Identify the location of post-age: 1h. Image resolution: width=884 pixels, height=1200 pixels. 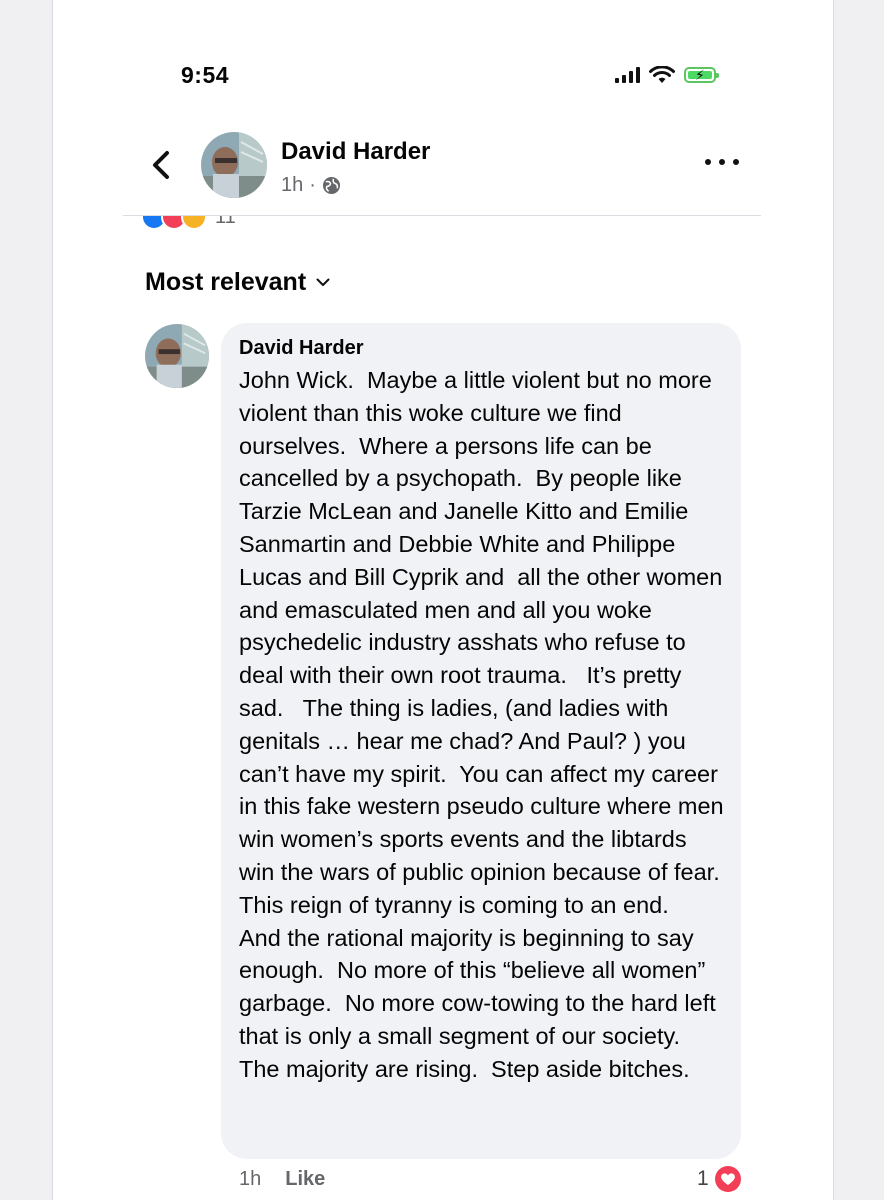
(292, 185).